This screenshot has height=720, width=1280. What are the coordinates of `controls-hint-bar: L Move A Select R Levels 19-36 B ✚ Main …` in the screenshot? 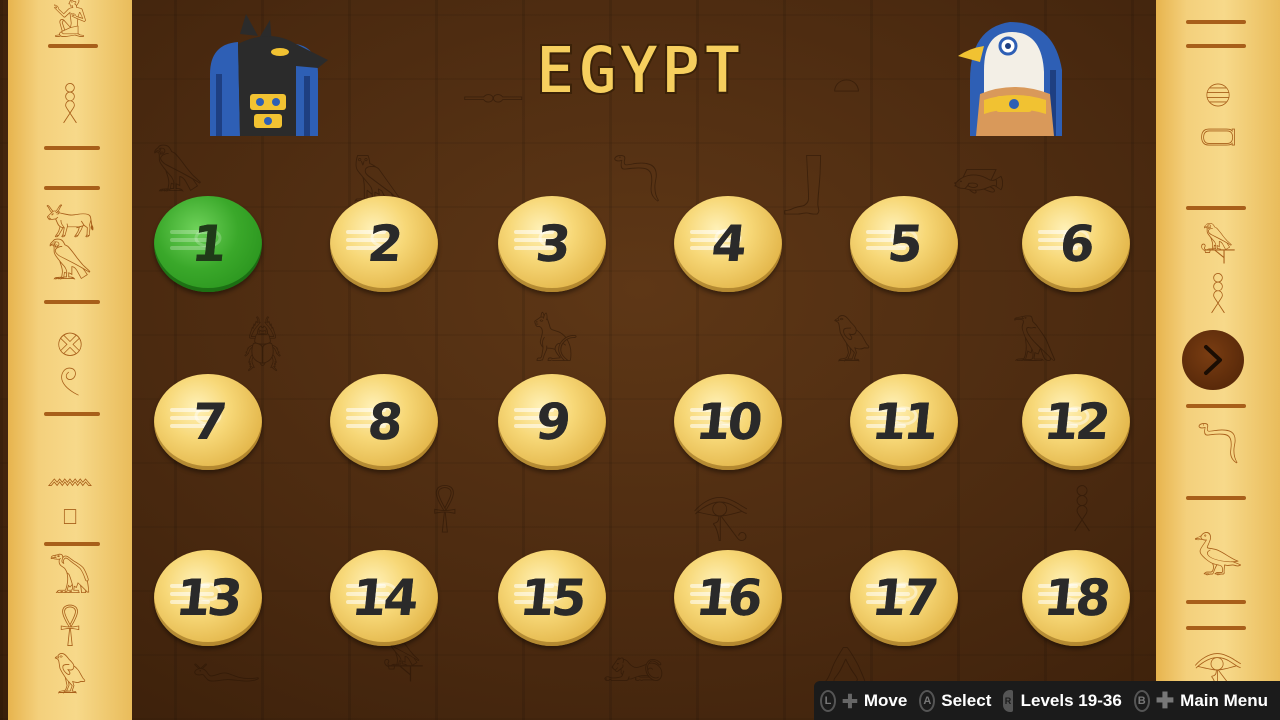 It's located at (1047, 700).